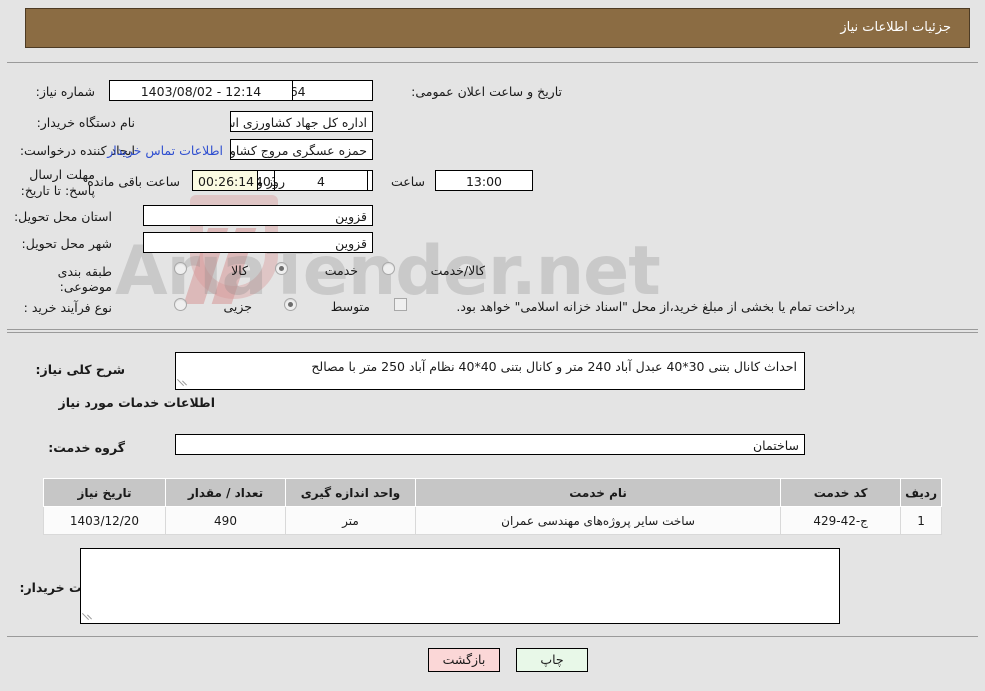  What do you see at coordinates (341, 270) in the screenshot?
I see `radio-category-service-label: خدمت` at bounding box center [341, 270].